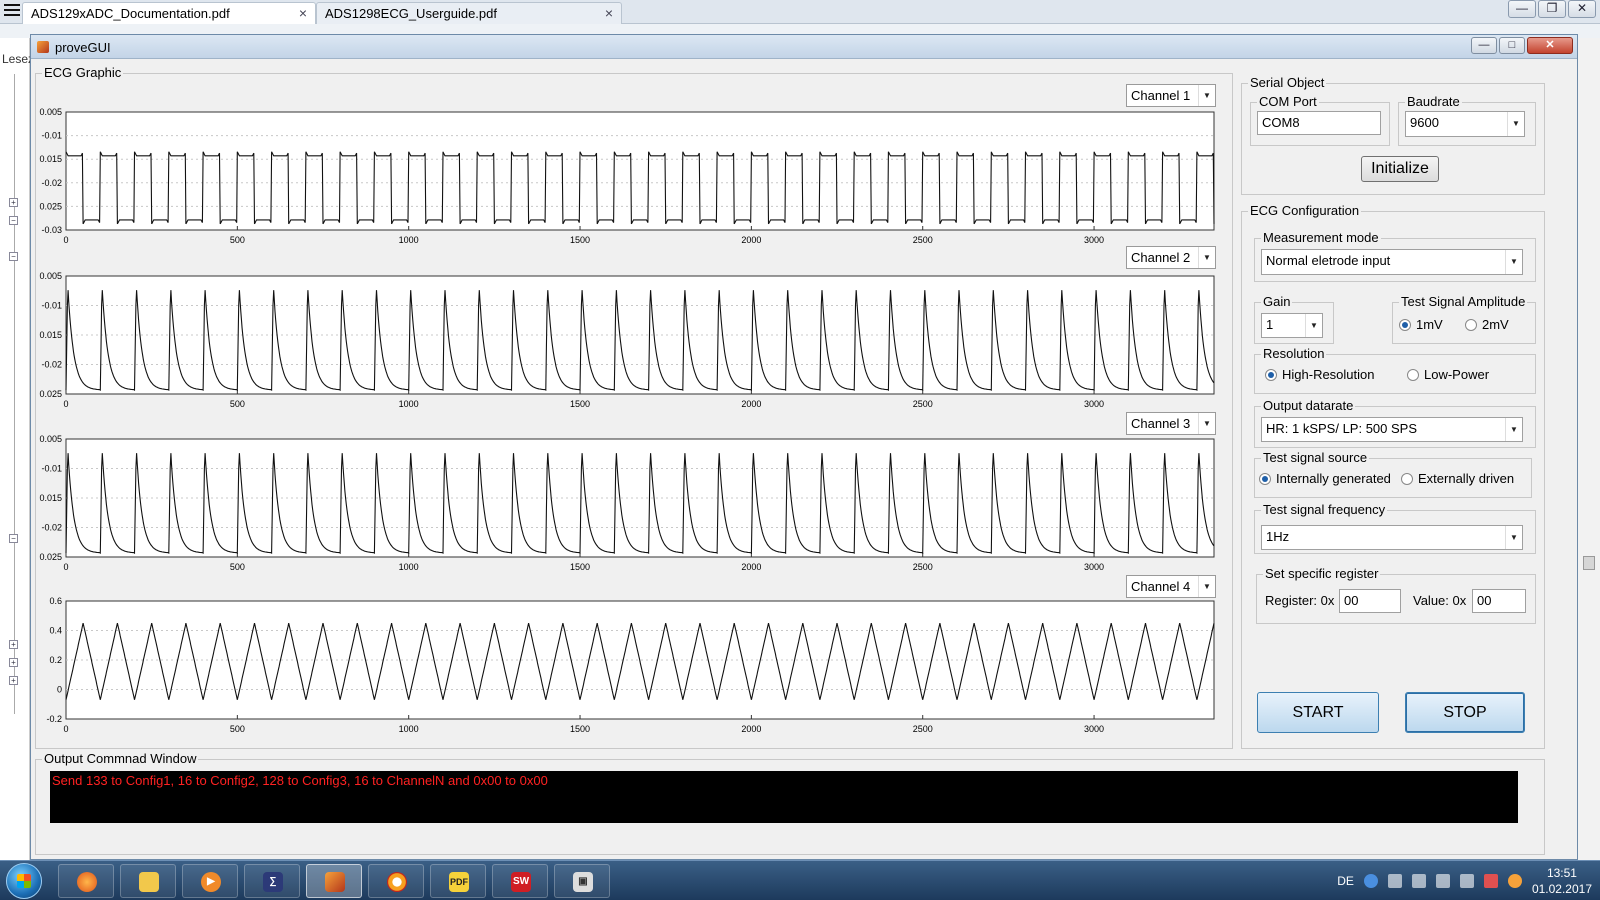 The image size is (1600, 900). Describe the element at coordinates (1490, 881) in the screenshot. I see `volume-icon` at that location.